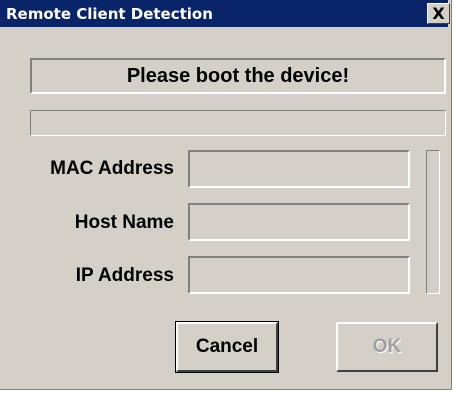 This screenshot has height=394, width=454. I want to click on host-name-field, so click(299, 222).